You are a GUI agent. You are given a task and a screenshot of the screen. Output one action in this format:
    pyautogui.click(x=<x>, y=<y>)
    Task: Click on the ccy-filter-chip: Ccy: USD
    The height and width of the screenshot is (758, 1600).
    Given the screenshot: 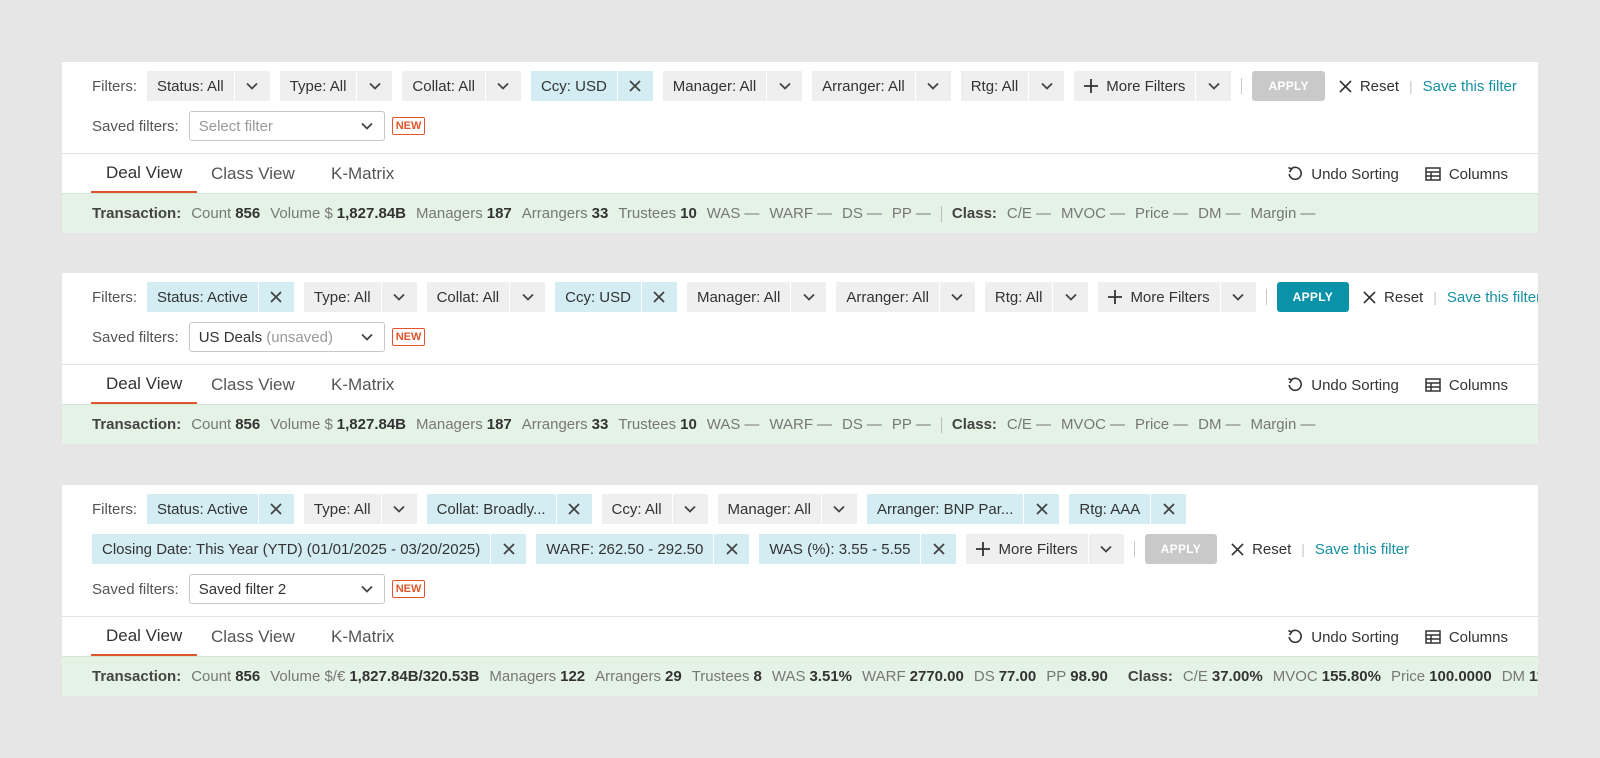 What is the action you would take?
    pyautogui.click(x=616, y=297)
    